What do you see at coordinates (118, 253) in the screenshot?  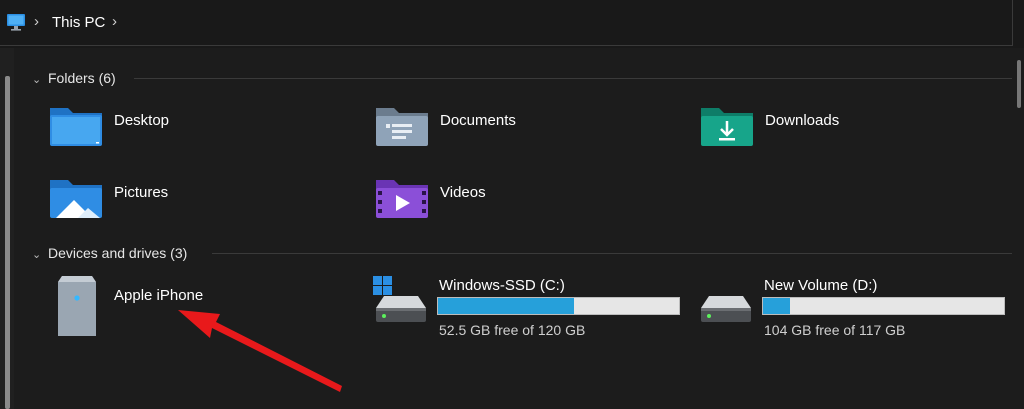 I see `devices-section-title: Devices and drives (3)` at bounding box center [118, 253].